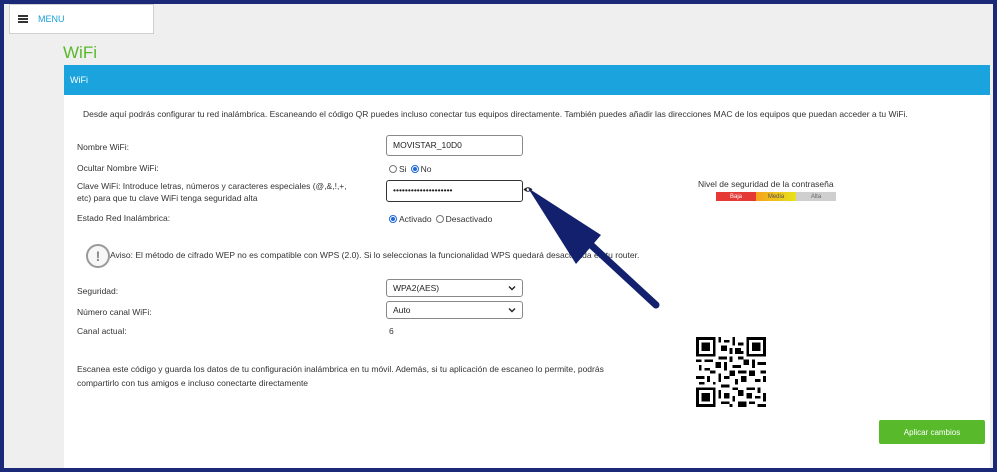 The height and width of the screenshot is (472, 997). I want to click on state-option-desactivado-label: Desactivado, so click(469, 219).